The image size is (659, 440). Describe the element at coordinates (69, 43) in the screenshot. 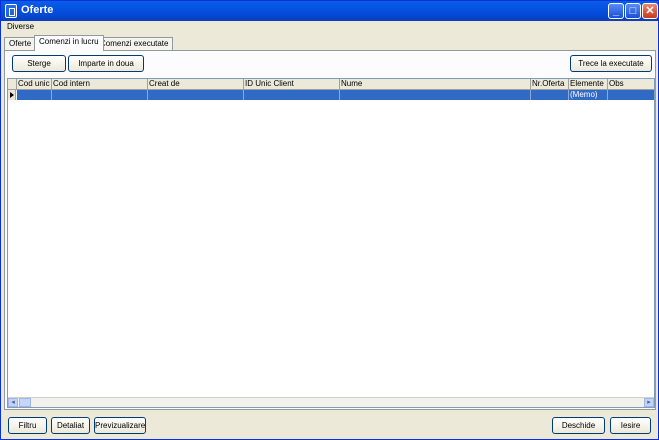

I see `tab-comenzi-in-lucru: Comenzi in lucru` at that location.